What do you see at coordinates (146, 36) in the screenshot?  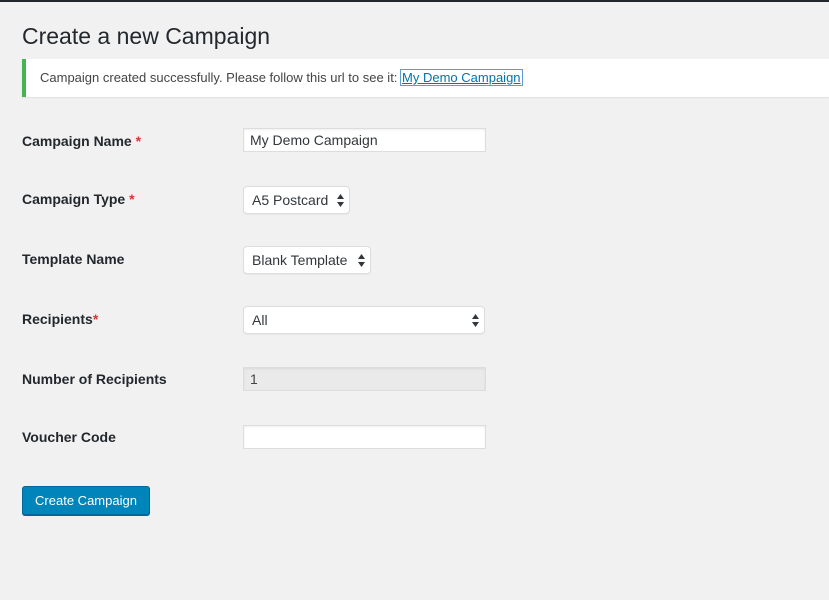 I see `page-title: Create a new Campaign` at bounding box center [146, 36].